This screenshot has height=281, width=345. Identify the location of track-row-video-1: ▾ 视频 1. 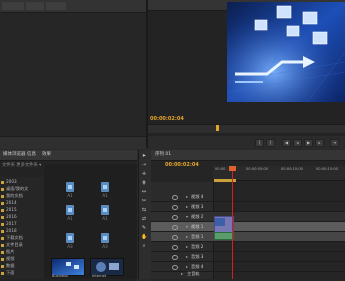
(248, 227).